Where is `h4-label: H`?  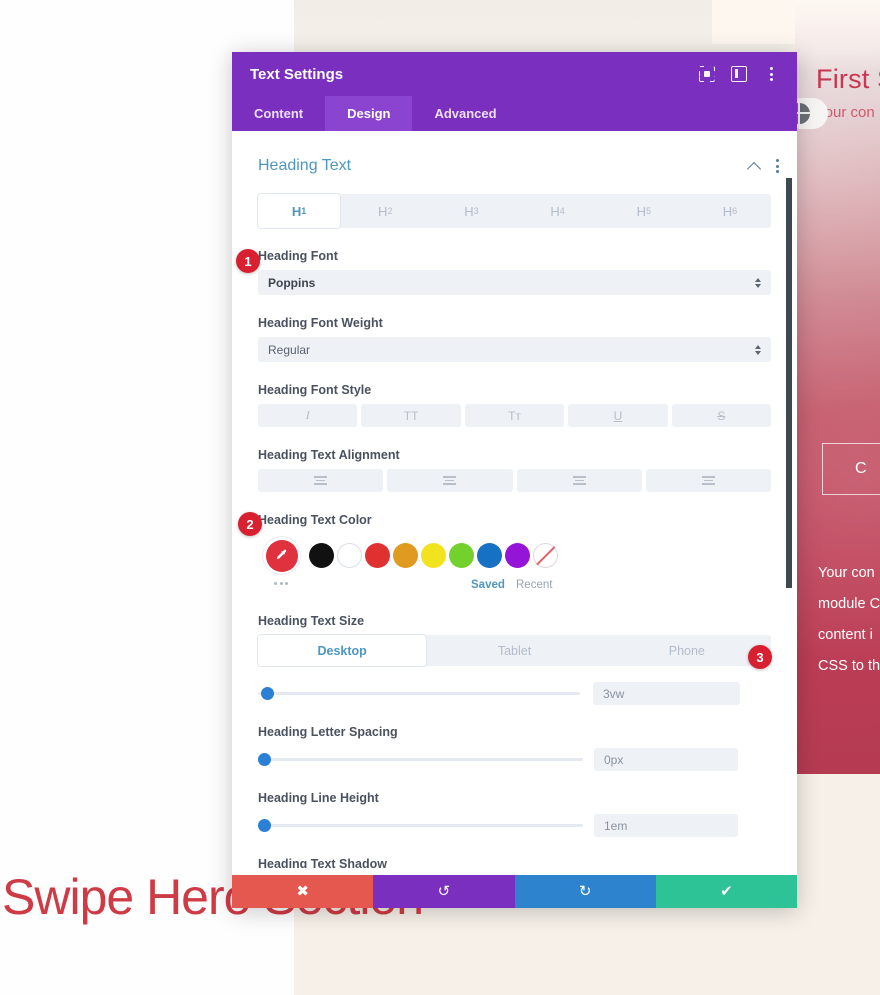
h4-label: H is located at coordinates (555, 211).